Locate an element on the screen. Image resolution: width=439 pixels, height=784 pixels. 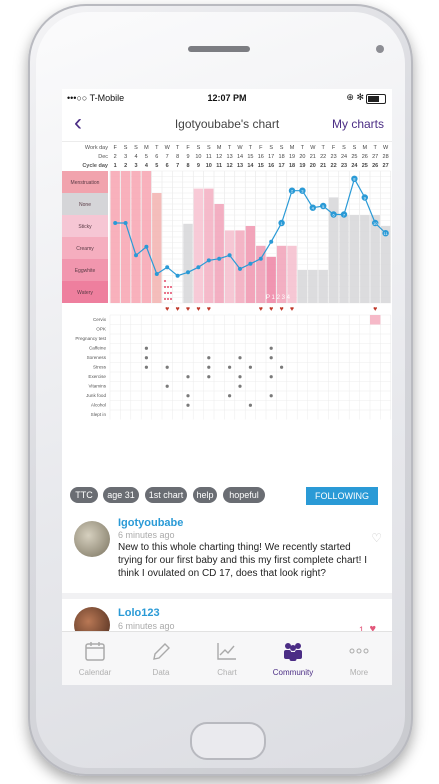
header-cell: 11 is located at coordinates (219, 166).